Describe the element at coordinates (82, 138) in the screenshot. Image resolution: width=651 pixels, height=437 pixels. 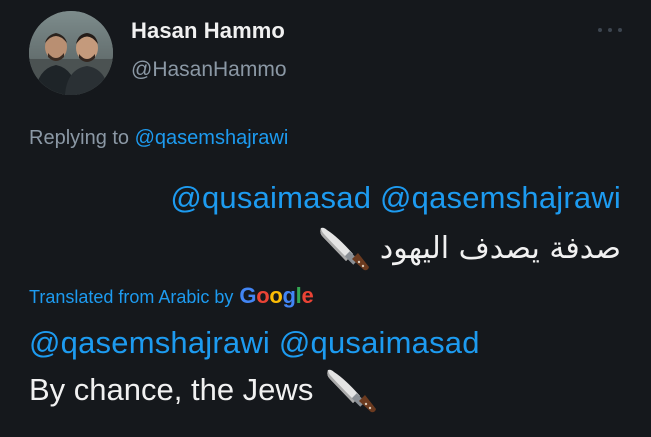
I see `replying-to-label: Replying to` at that location.